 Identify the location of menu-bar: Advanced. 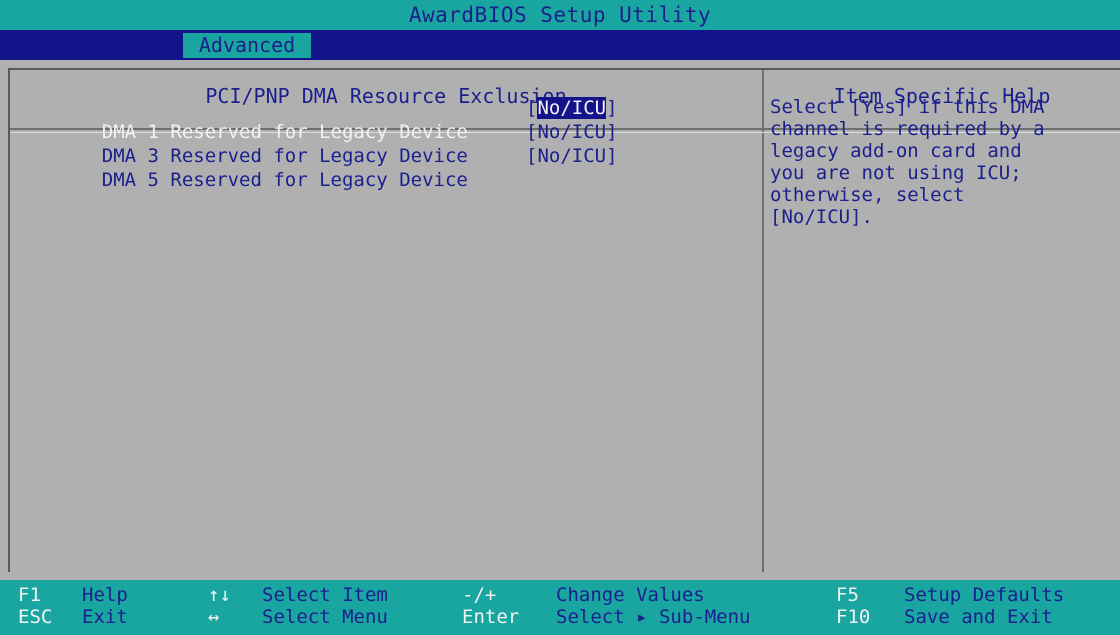
(560, 45).